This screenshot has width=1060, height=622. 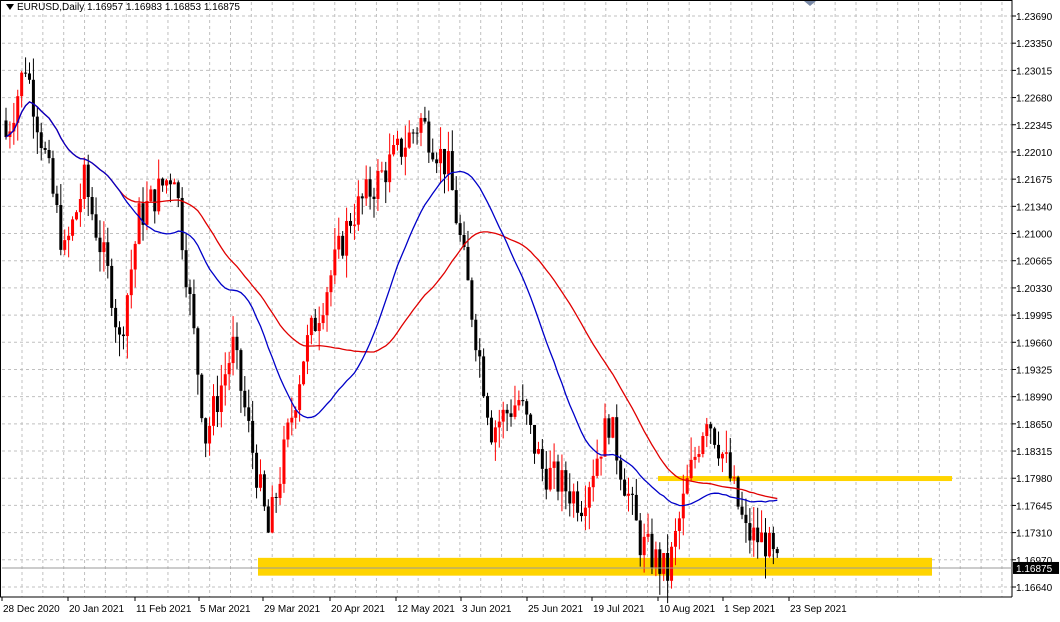 What do you see at coordinates (1034, 99) in the screenshot?
I see `y-tick-label: 1.22680` at bounding box center [1034, 99].